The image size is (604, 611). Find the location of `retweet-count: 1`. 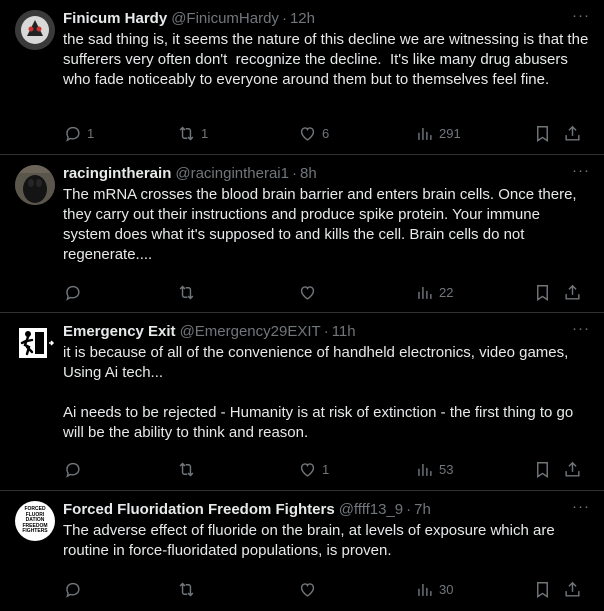

retweet-count: 1 is located at coordinates (205, 133).